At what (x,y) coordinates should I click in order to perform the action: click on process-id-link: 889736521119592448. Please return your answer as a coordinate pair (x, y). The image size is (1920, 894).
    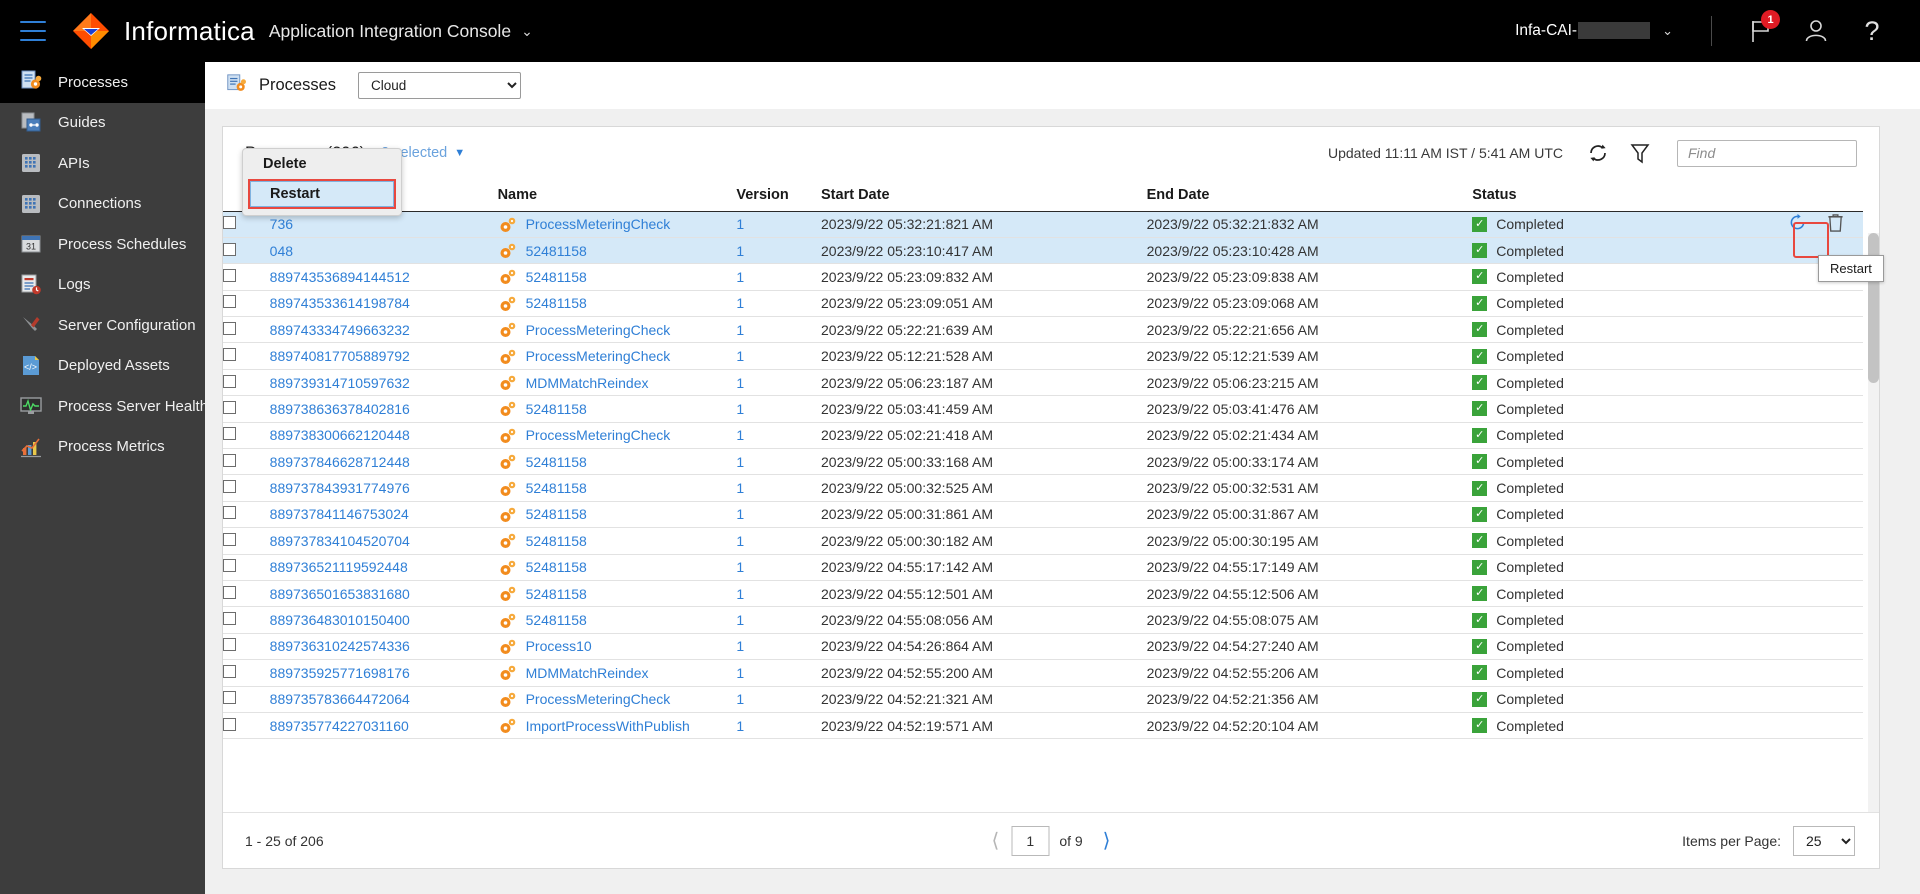
    Looking at the image, I should click on (339, 567).